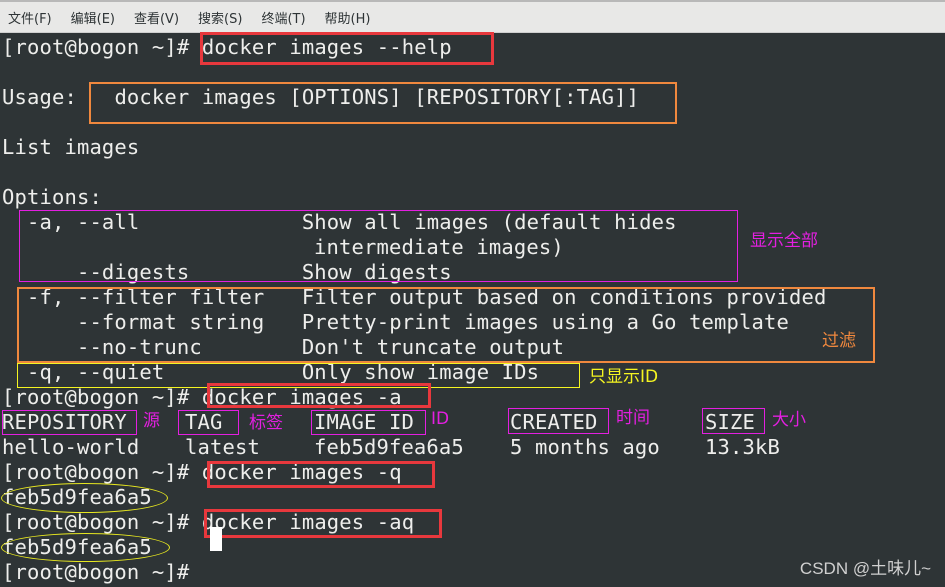 The width and height of the screenshot is (945, 587). Describe the element at coordinates (558, 421) in the screenshot. I see `highlight-box-created` at that location.